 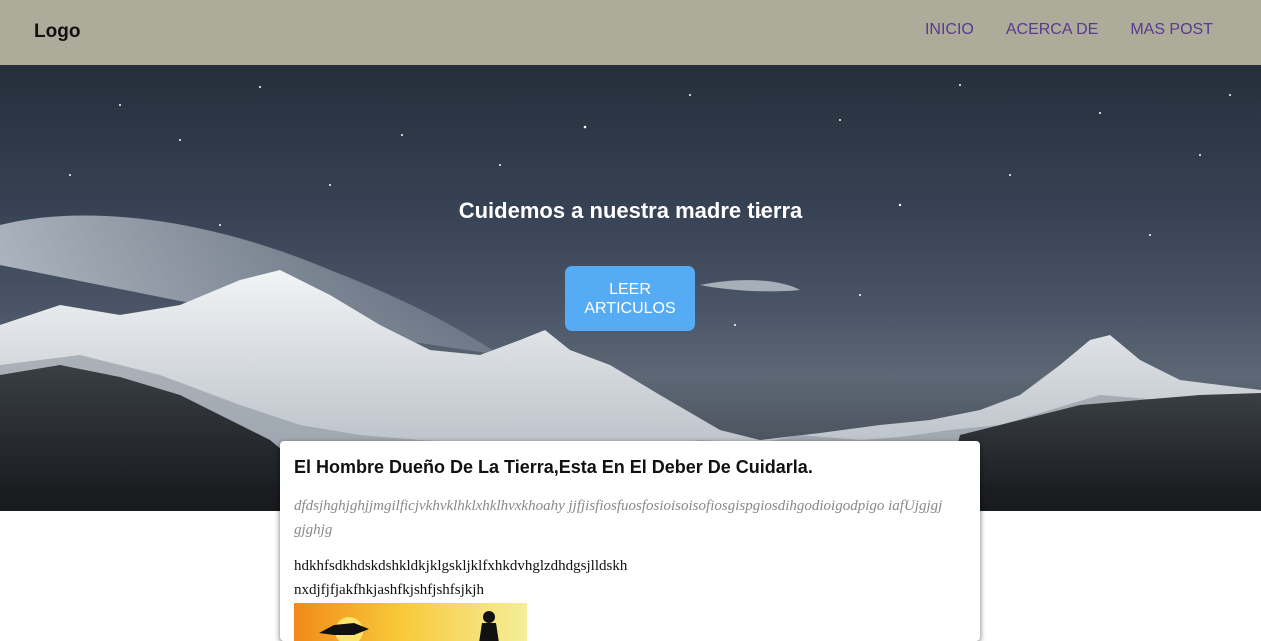 I want to click on article-body-line: nxdjfjfjakfhkjashfkjshfjshfsjkjh, so click(x=389, y=590).